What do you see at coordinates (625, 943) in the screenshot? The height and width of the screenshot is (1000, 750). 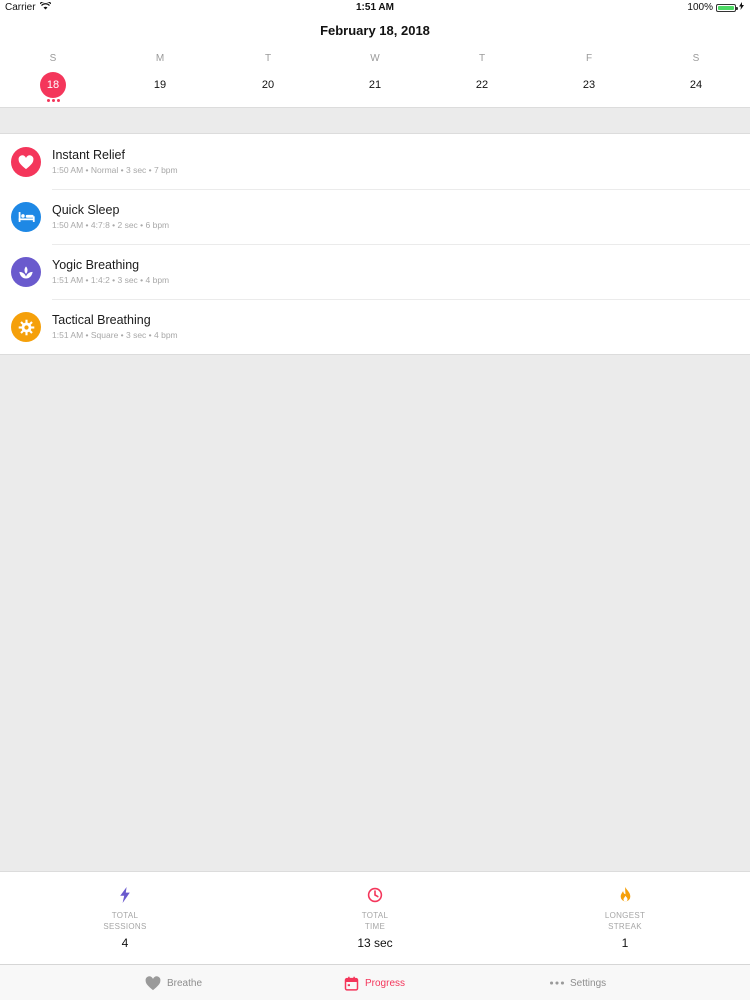 I see `stat-value: 1` at bounding box center [625, 943].